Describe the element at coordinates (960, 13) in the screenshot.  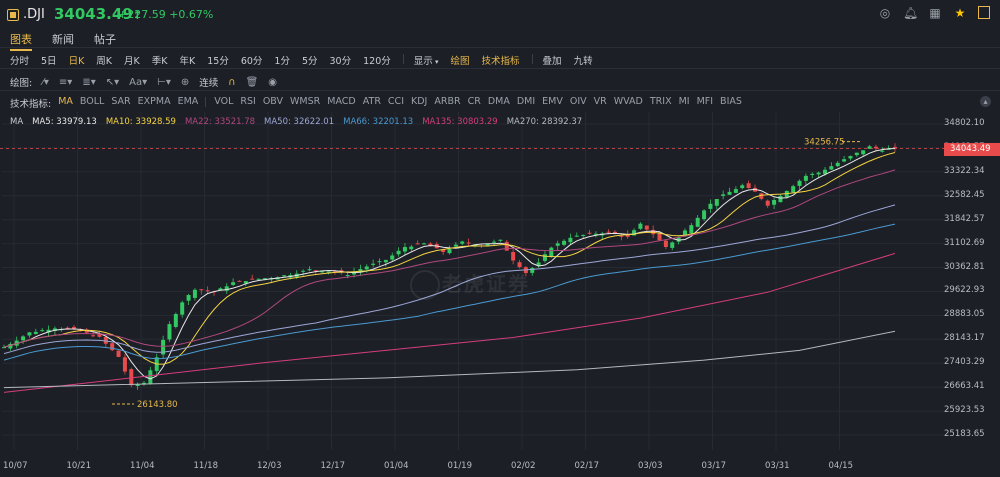
I see `star-icon: ★` at that location.